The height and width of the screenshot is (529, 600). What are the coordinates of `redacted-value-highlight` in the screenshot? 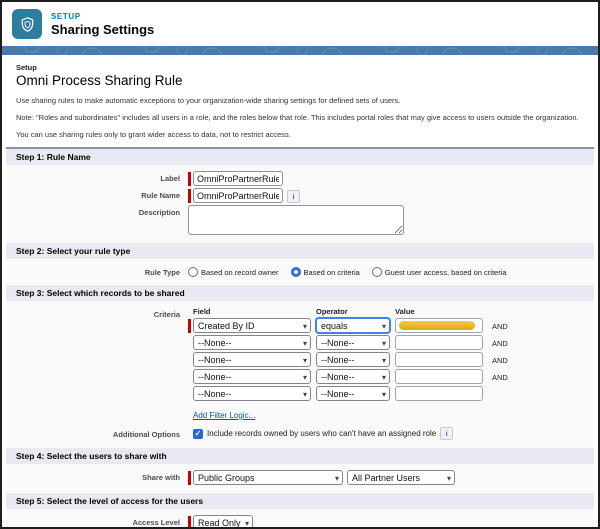 It's located at (437, 325).